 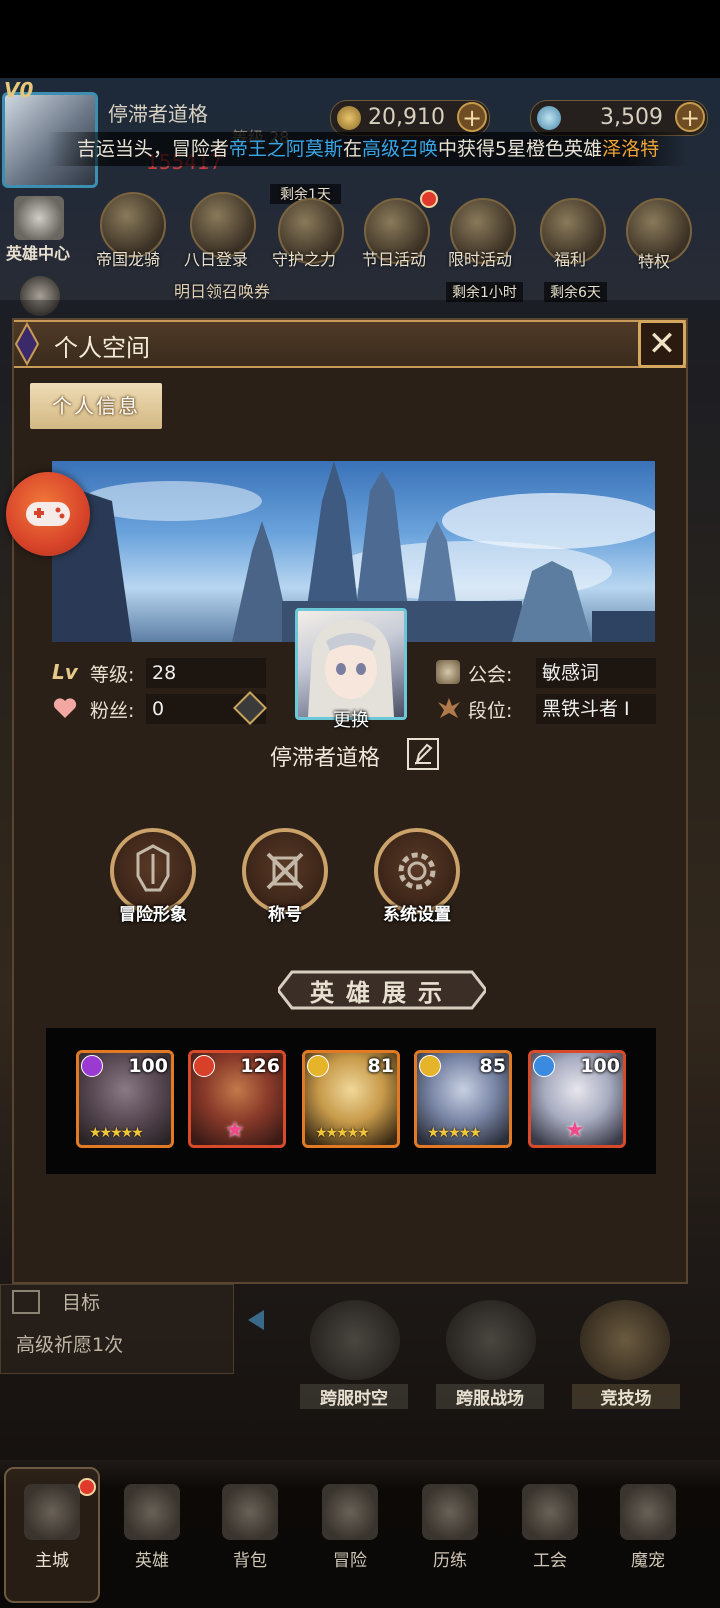 I want to click on level-value: 28, so click(x=206, y=673).